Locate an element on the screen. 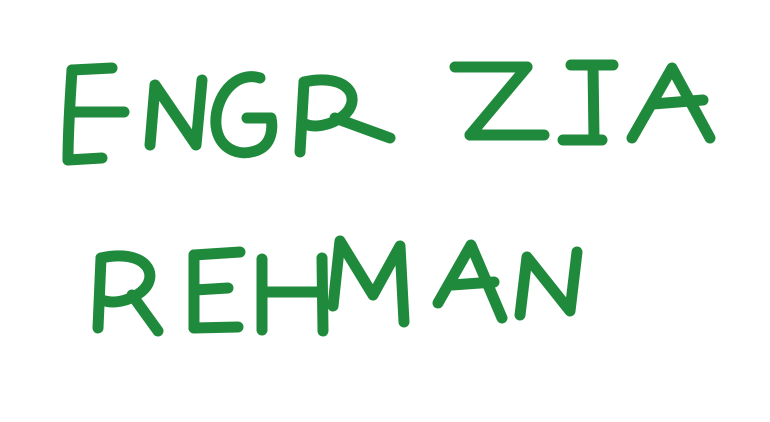 The height and width of the screenshot is (422, 770). letter-i is located at coordinates (588, 102).